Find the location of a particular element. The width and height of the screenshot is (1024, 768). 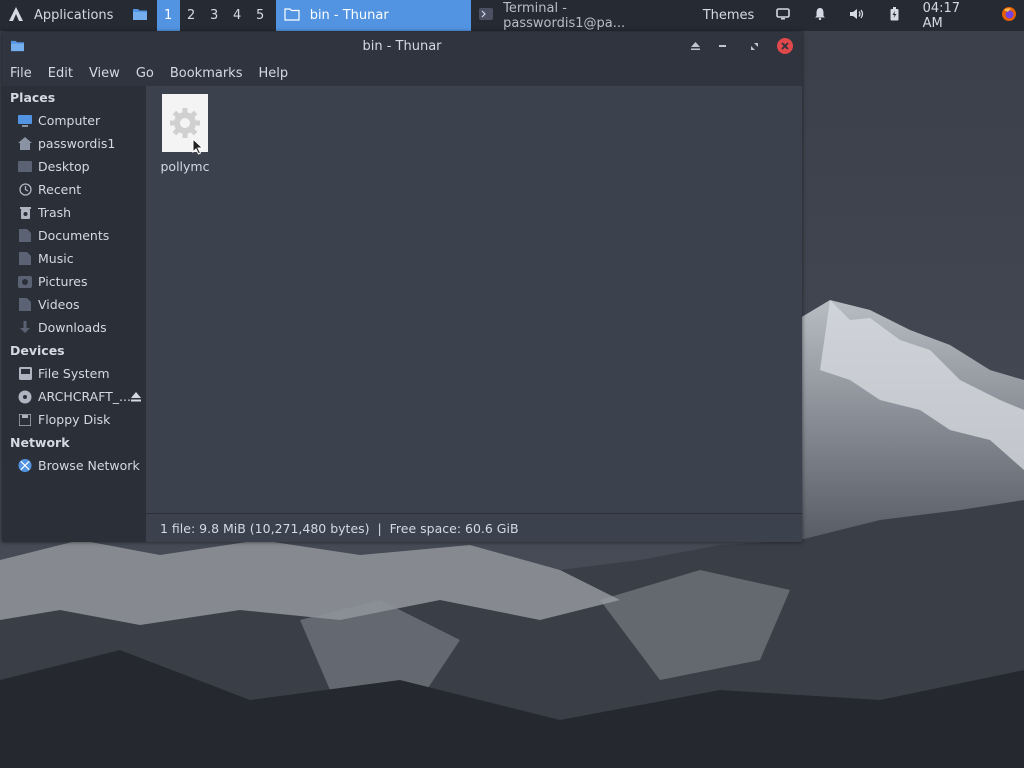

shade-button is located at coordinates (695, 46).